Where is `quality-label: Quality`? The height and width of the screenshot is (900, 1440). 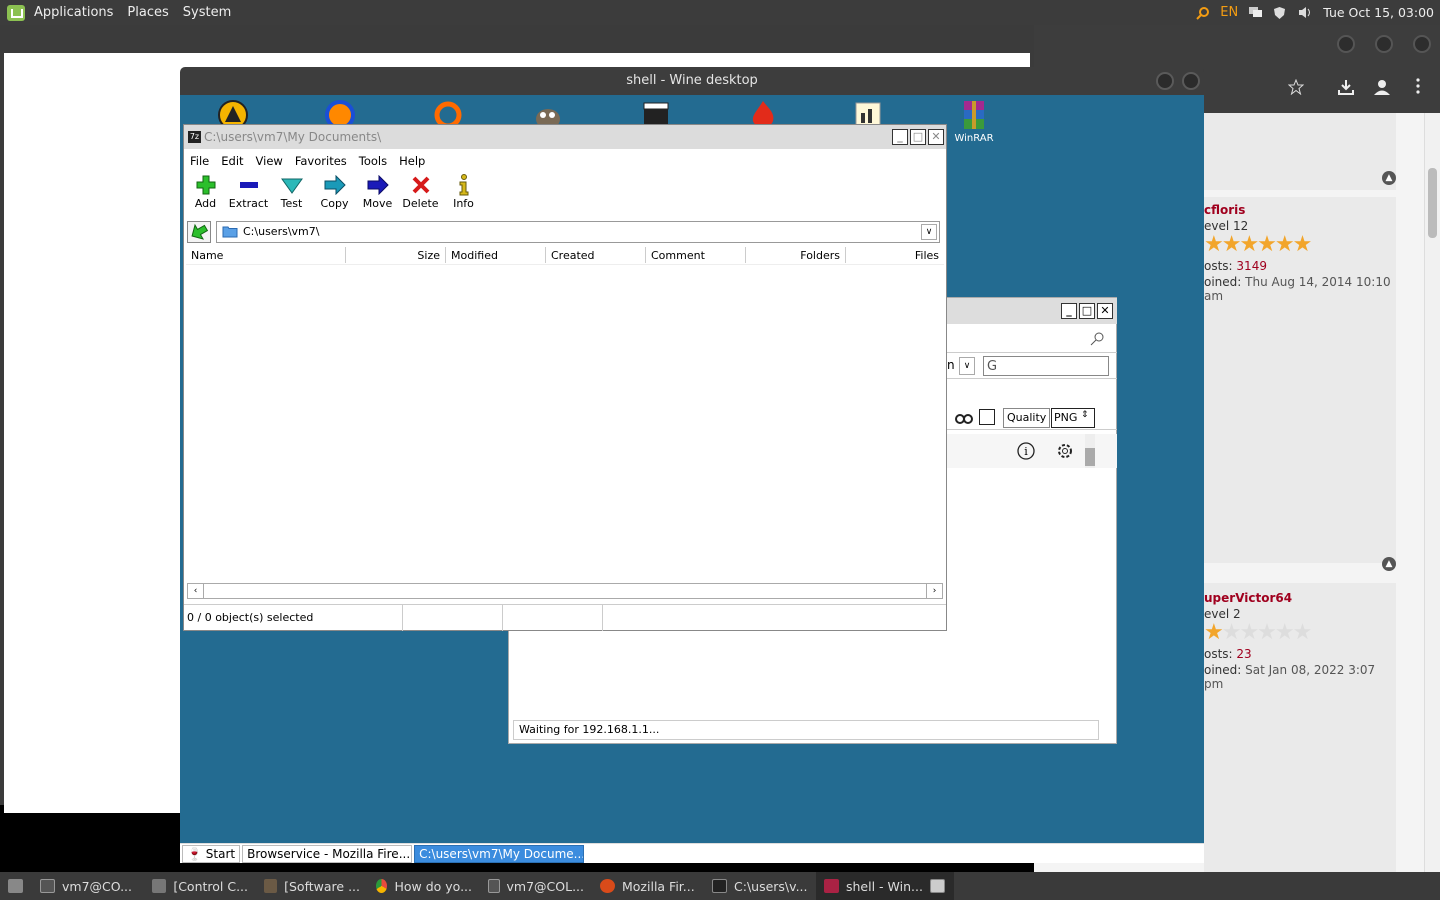 quality-label: Quality is located at coordinates (1027, 418).